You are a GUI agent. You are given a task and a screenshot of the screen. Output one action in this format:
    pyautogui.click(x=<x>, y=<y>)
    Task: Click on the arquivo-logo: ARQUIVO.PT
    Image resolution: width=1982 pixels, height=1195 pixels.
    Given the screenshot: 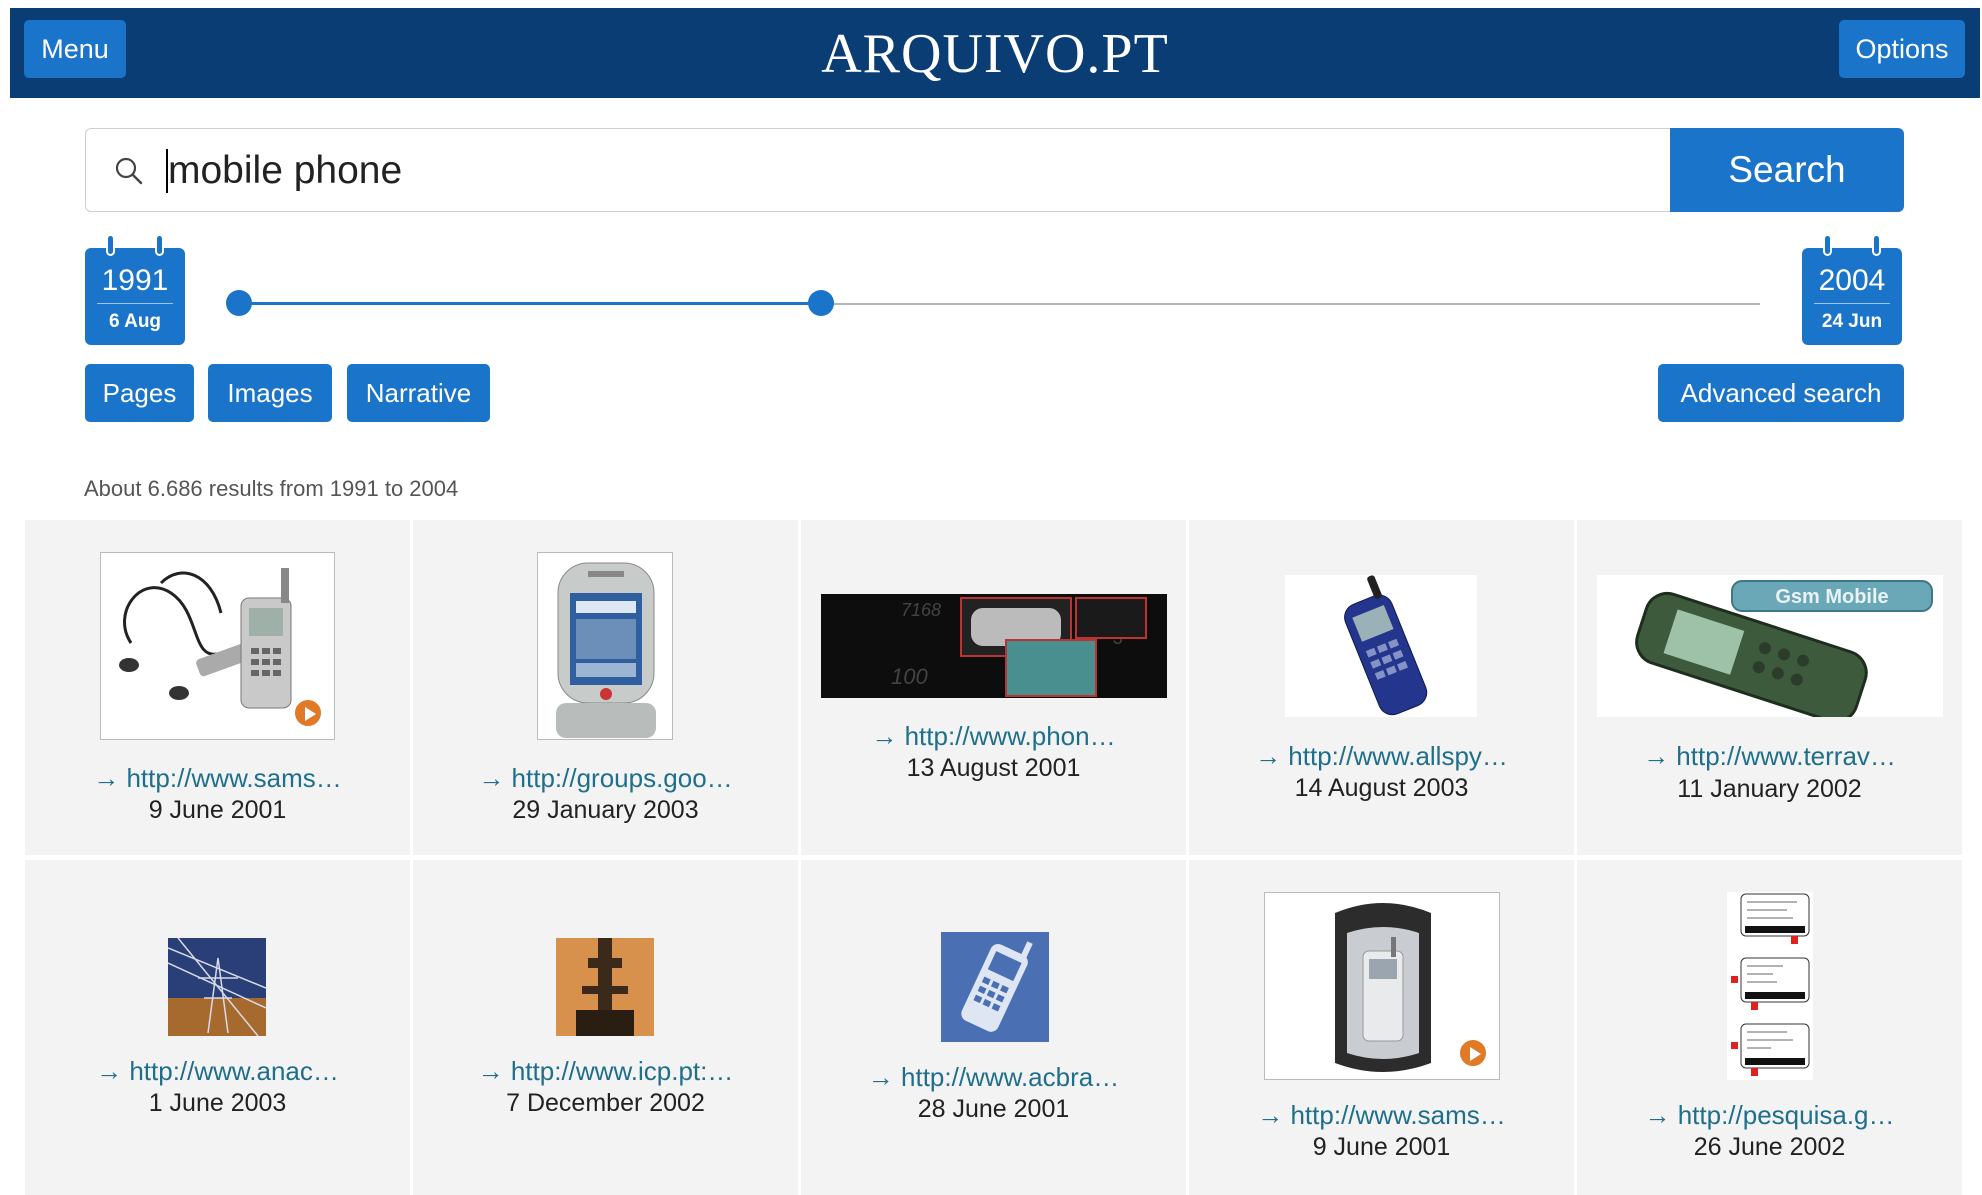 What is the action you would take?
    pyautogui.click(x=995, y=54)
    